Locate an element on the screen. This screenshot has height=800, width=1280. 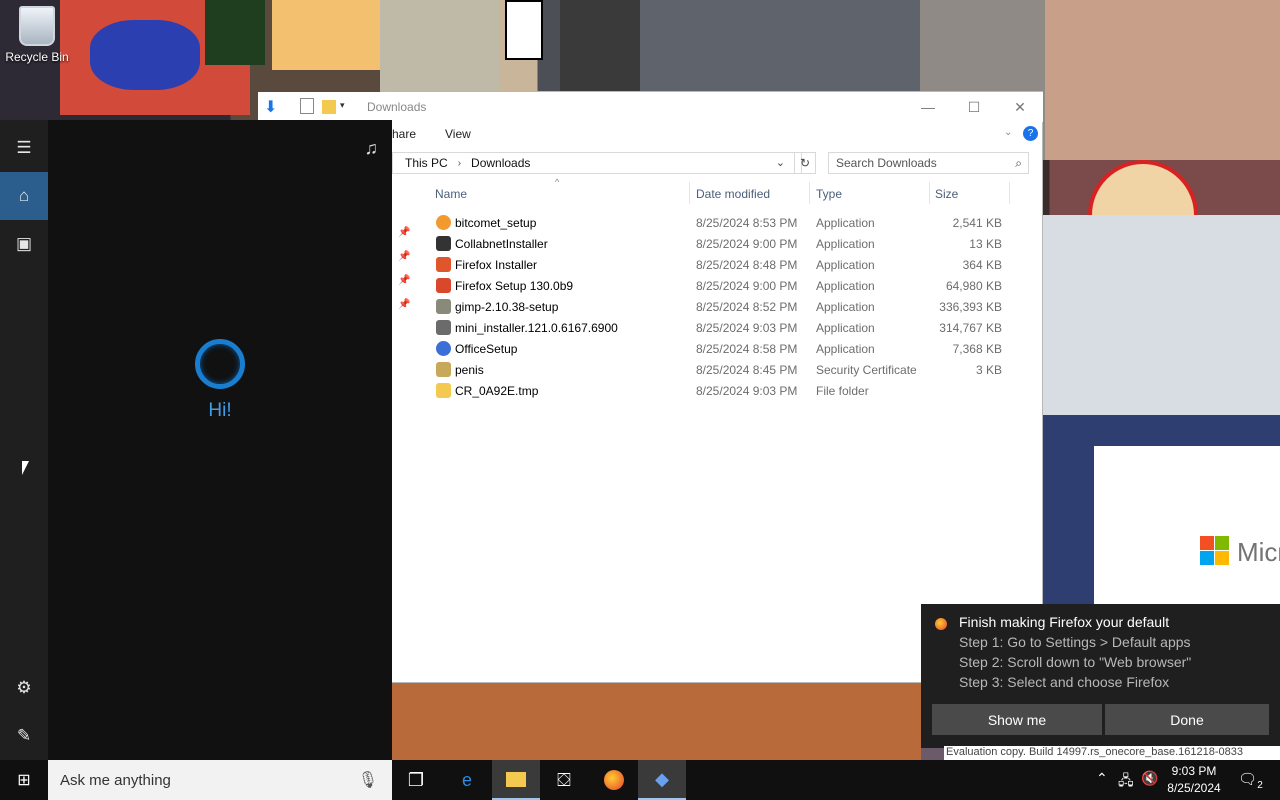
help-icon: ? is located at coordinates (1030, 133).